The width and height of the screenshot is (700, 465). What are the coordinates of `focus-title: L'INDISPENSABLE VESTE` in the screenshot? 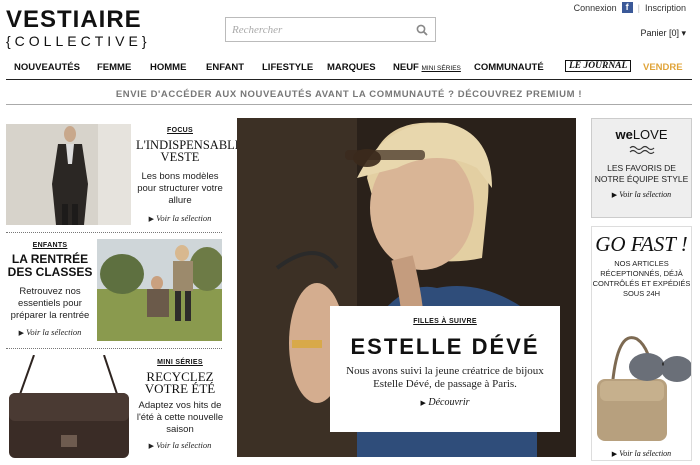 It's located at (189, 151).